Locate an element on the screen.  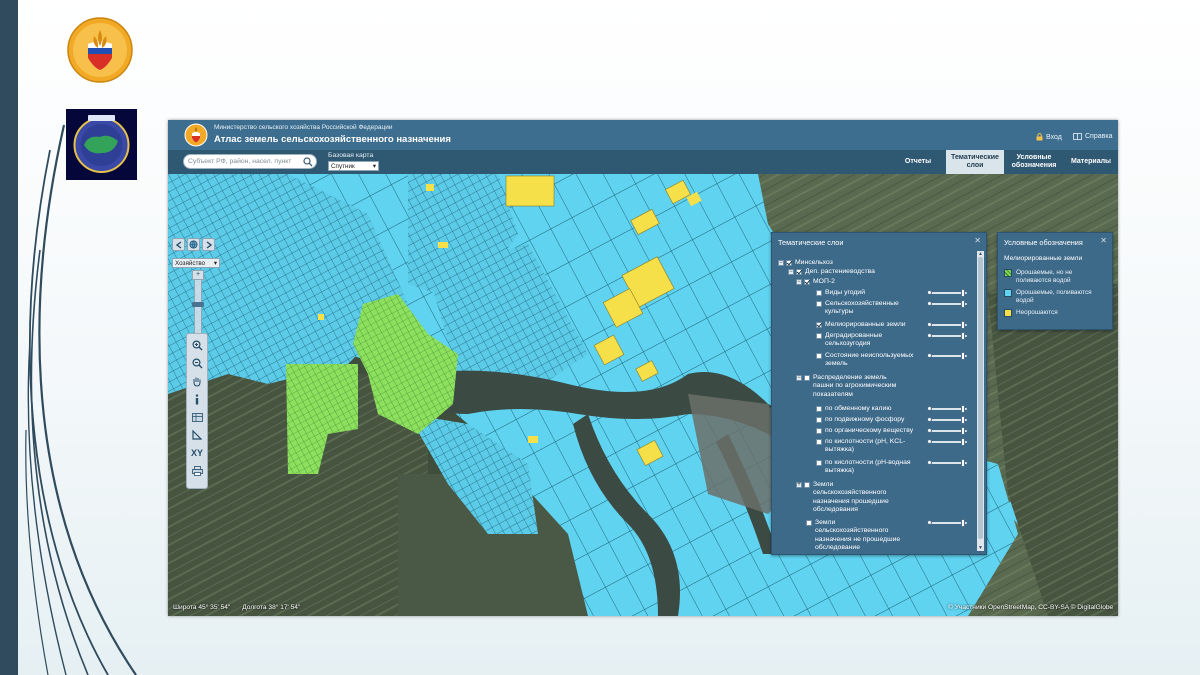
tree-item-reclaimed-lands: Мелиорированные земли is located at coordinates (861, 325).